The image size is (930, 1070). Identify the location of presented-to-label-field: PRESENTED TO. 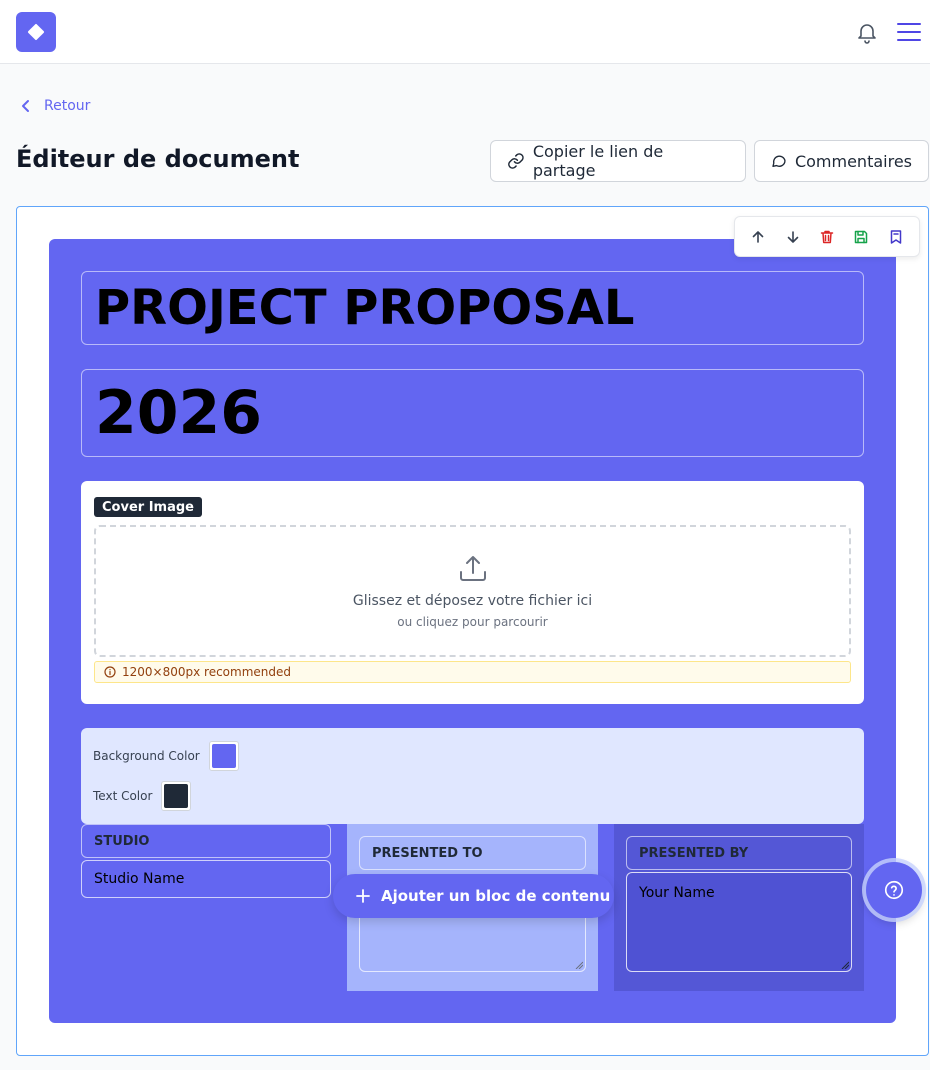
(472, 853).